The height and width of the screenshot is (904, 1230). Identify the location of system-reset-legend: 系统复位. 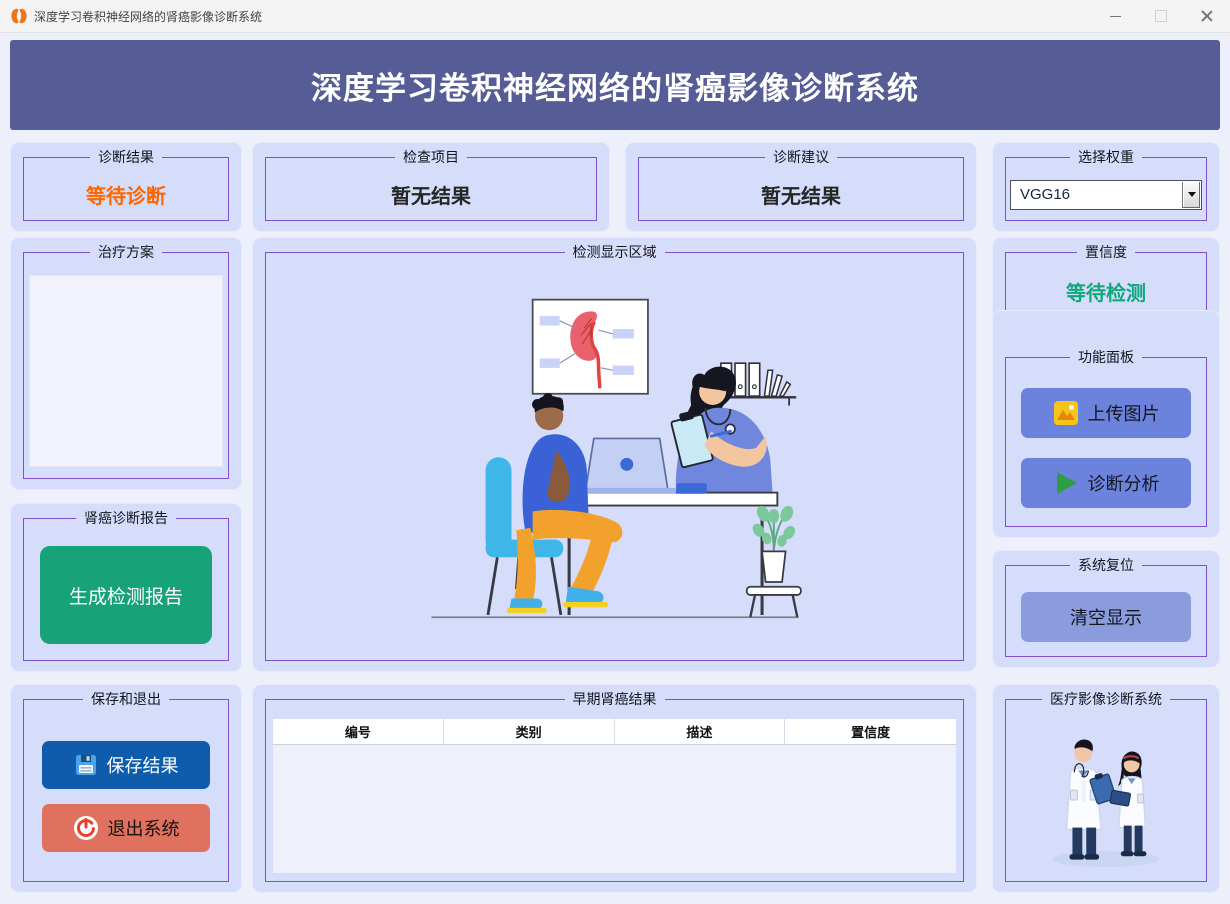
(1106, 565).